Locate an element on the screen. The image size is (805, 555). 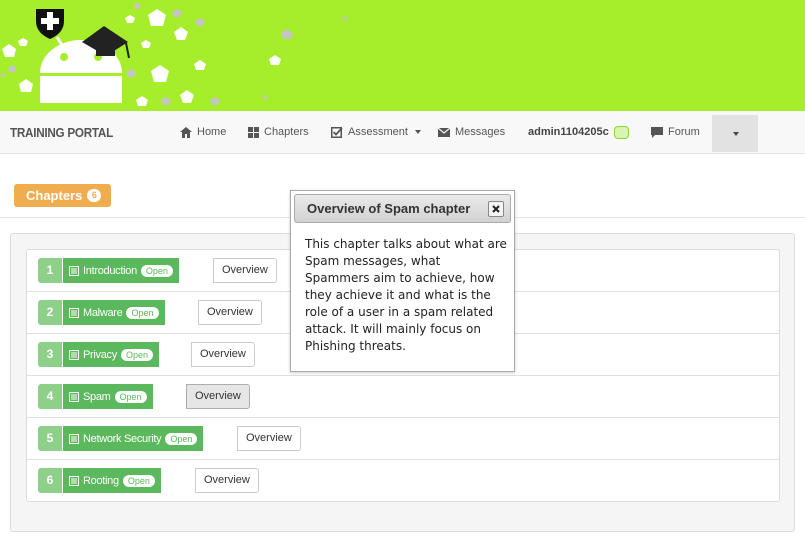
chapter-name: Spam is located at coordinates (97, 396).